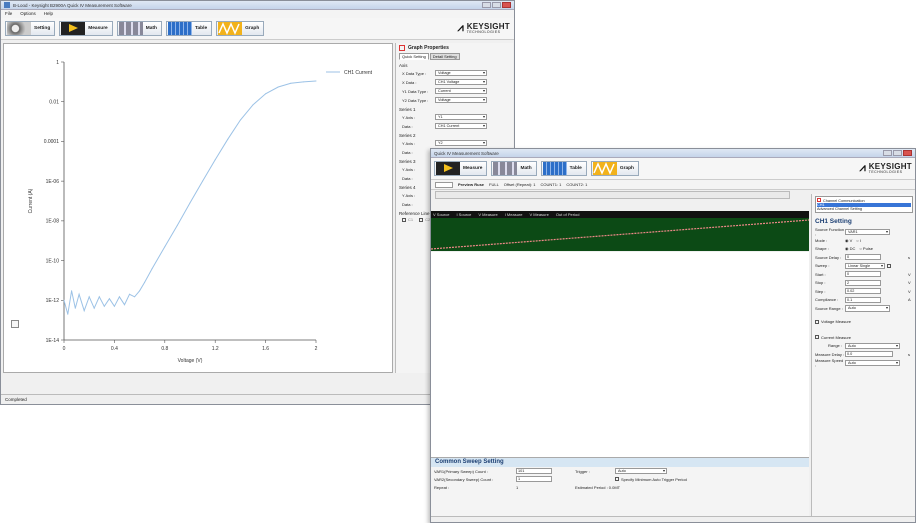 This screenshot has width=916, height=523. Describe the element at coordinates (885, 171) in the screenshot. I see `logo-tagline-2: TECHNOLOGIES` at that location.